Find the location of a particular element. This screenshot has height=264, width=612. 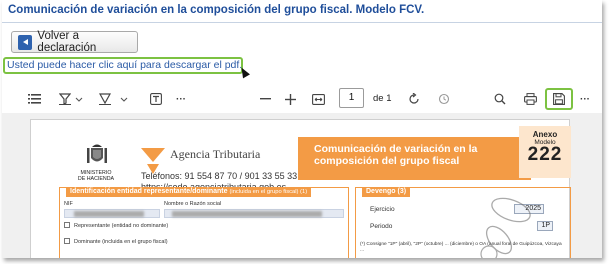

page-number-input: 1 is located at coordinates (351, 98).